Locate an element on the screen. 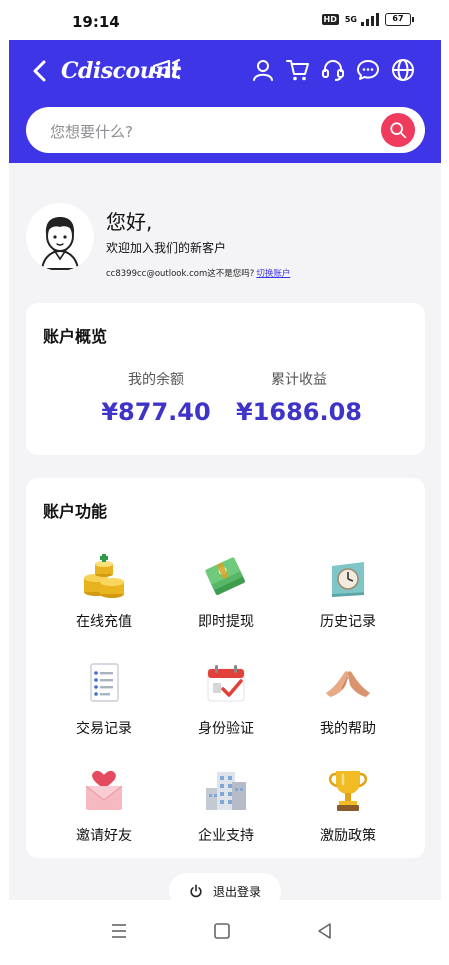 Image resolution: width=449 pixels, height=965 pixels. coins-icon is located at coordinates (104, 576).